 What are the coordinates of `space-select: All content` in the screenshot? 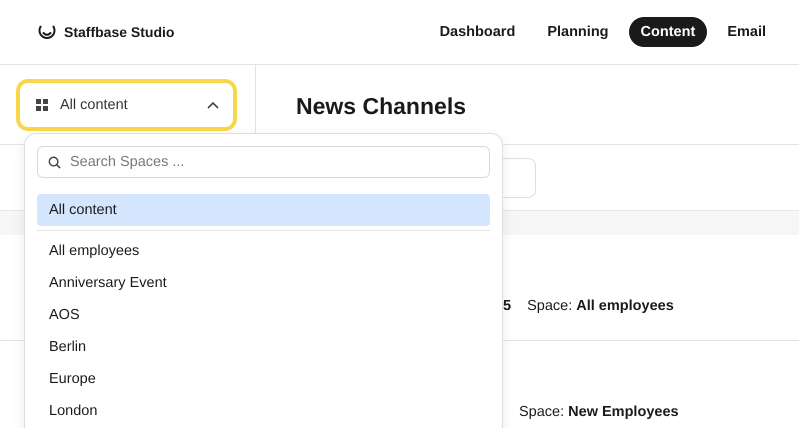 It's located at (126, 105).